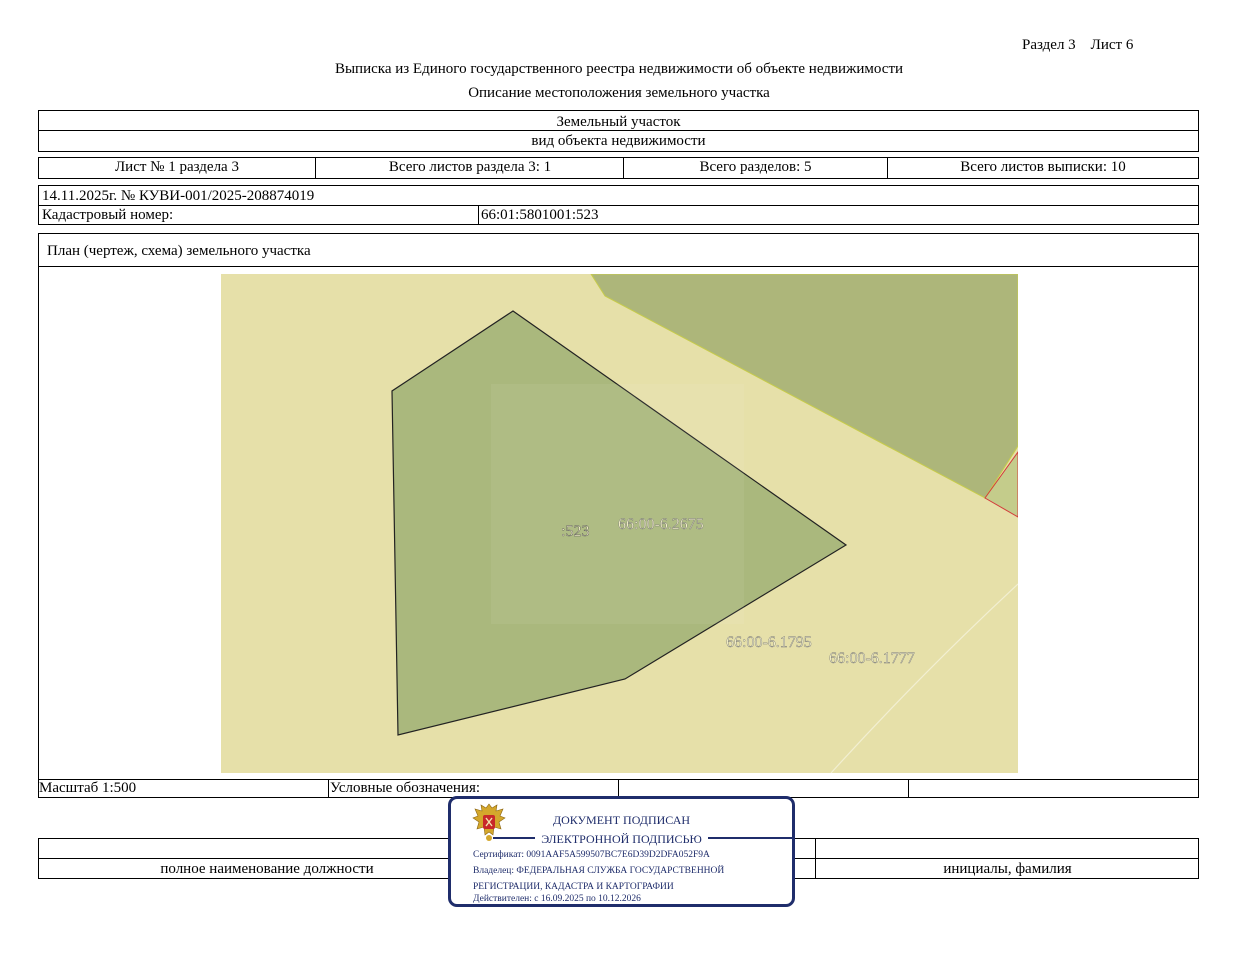 Image resolution: width=1238 pixels, height=957 pixels. What do you see at coordinates (621, 839) in the screenshot?
I see `stamp-line2: ЭЛЕКТРОННОЙ ПОДПИСЬЮ` at bounding box center [621, 839].